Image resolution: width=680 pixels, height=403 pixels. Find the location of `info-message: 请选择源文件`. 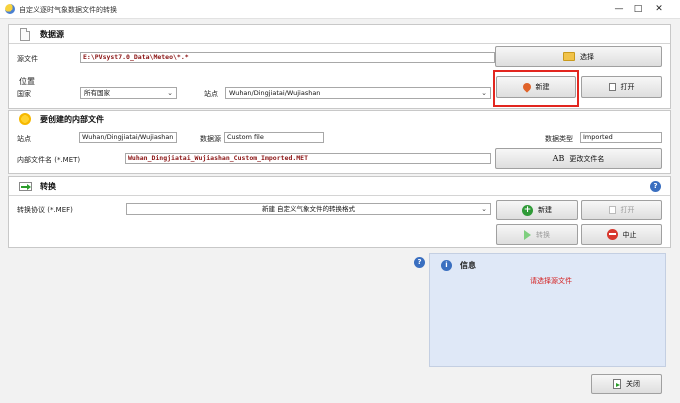

info-message: 请选择源文件 is located at coordinates (551, 281).